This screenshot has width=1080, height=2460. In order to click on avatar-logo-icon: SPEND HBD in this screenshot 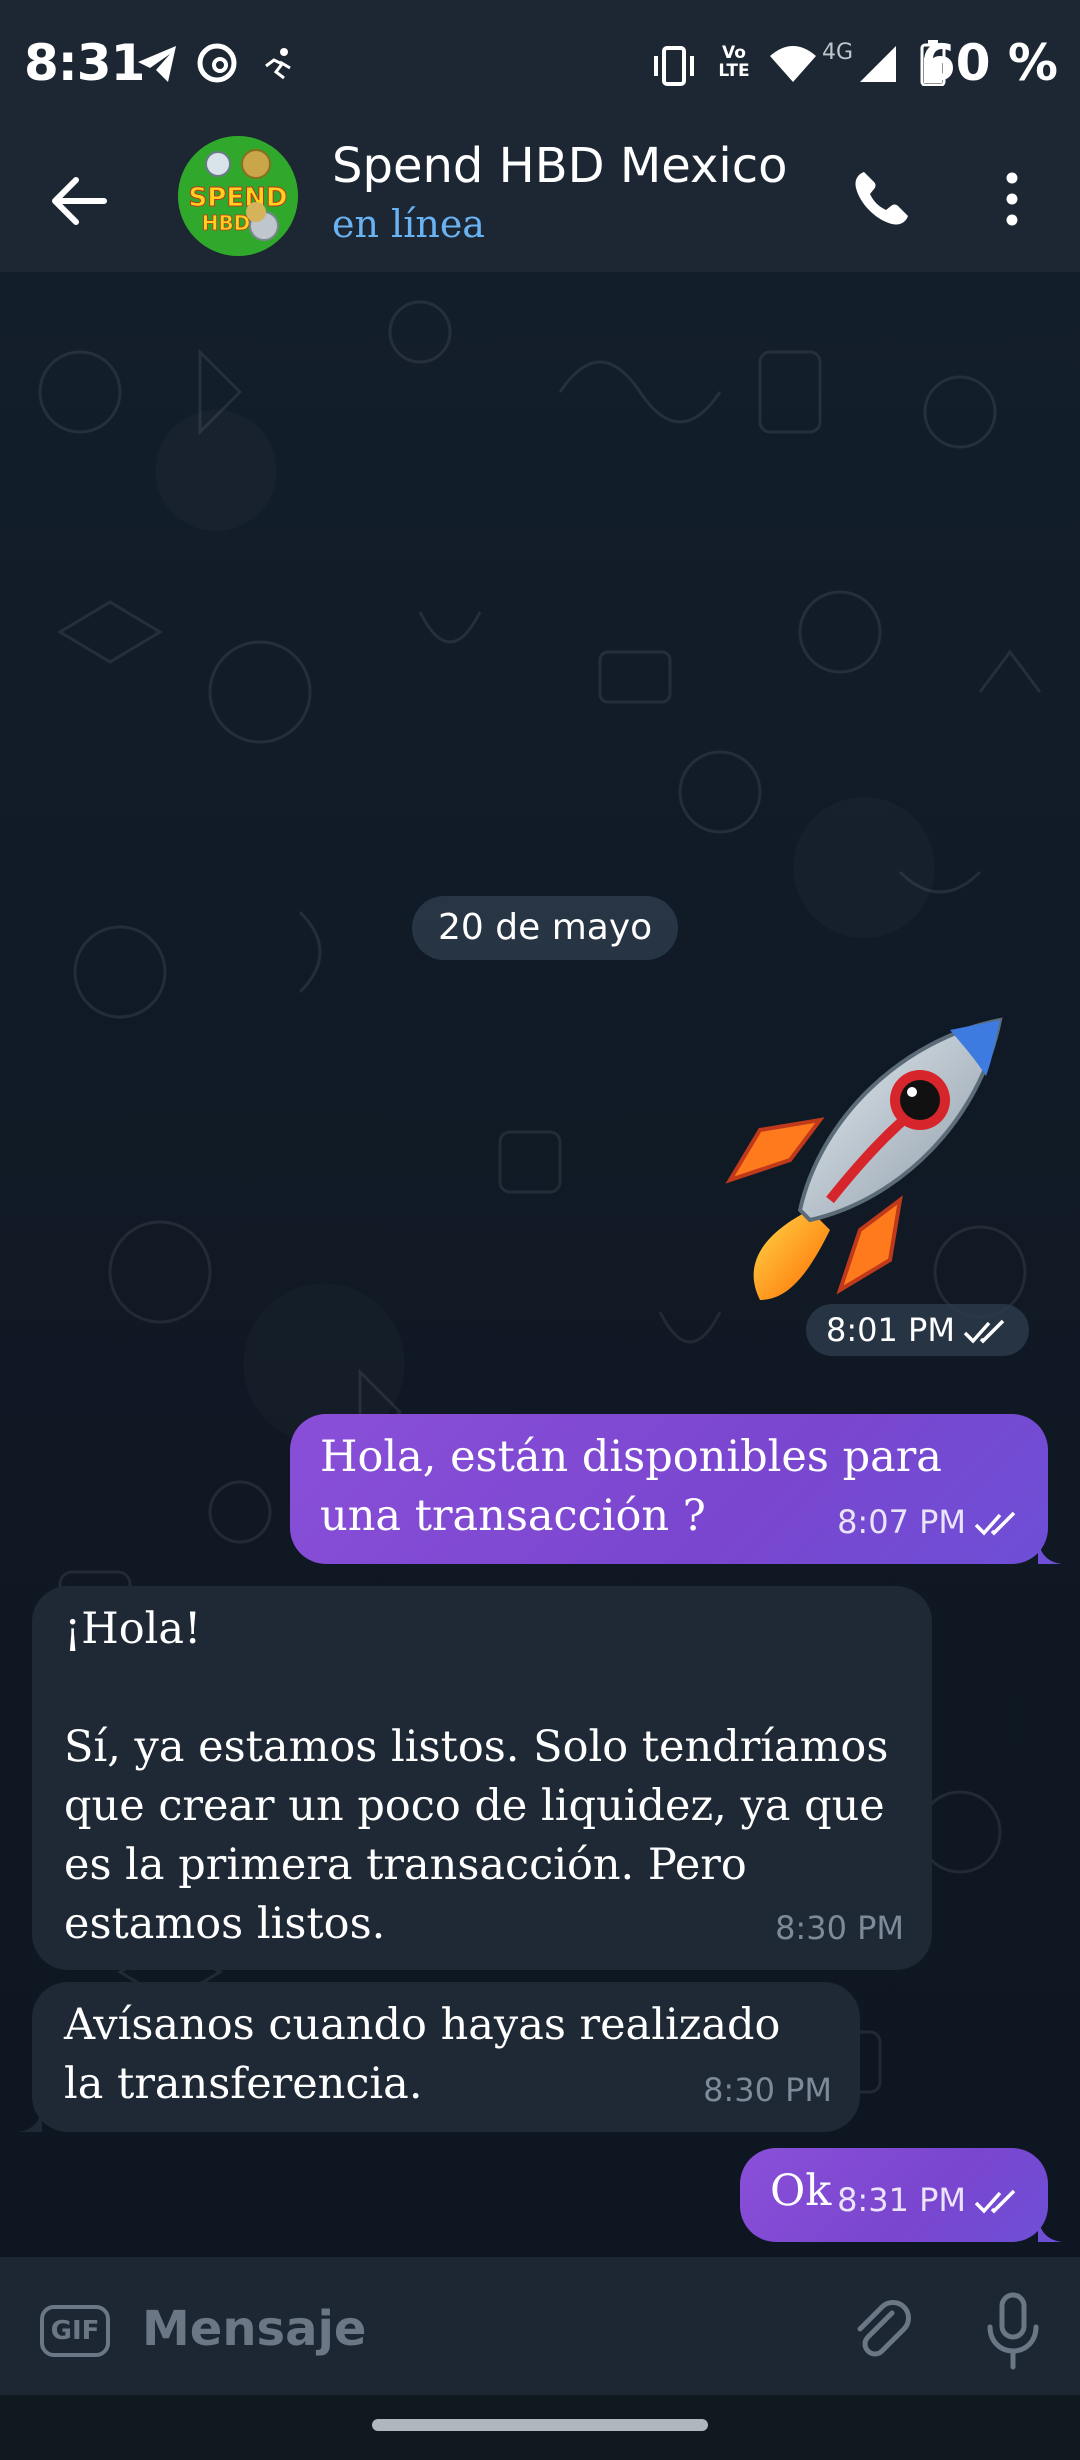, I will do `click(238, 196)`.